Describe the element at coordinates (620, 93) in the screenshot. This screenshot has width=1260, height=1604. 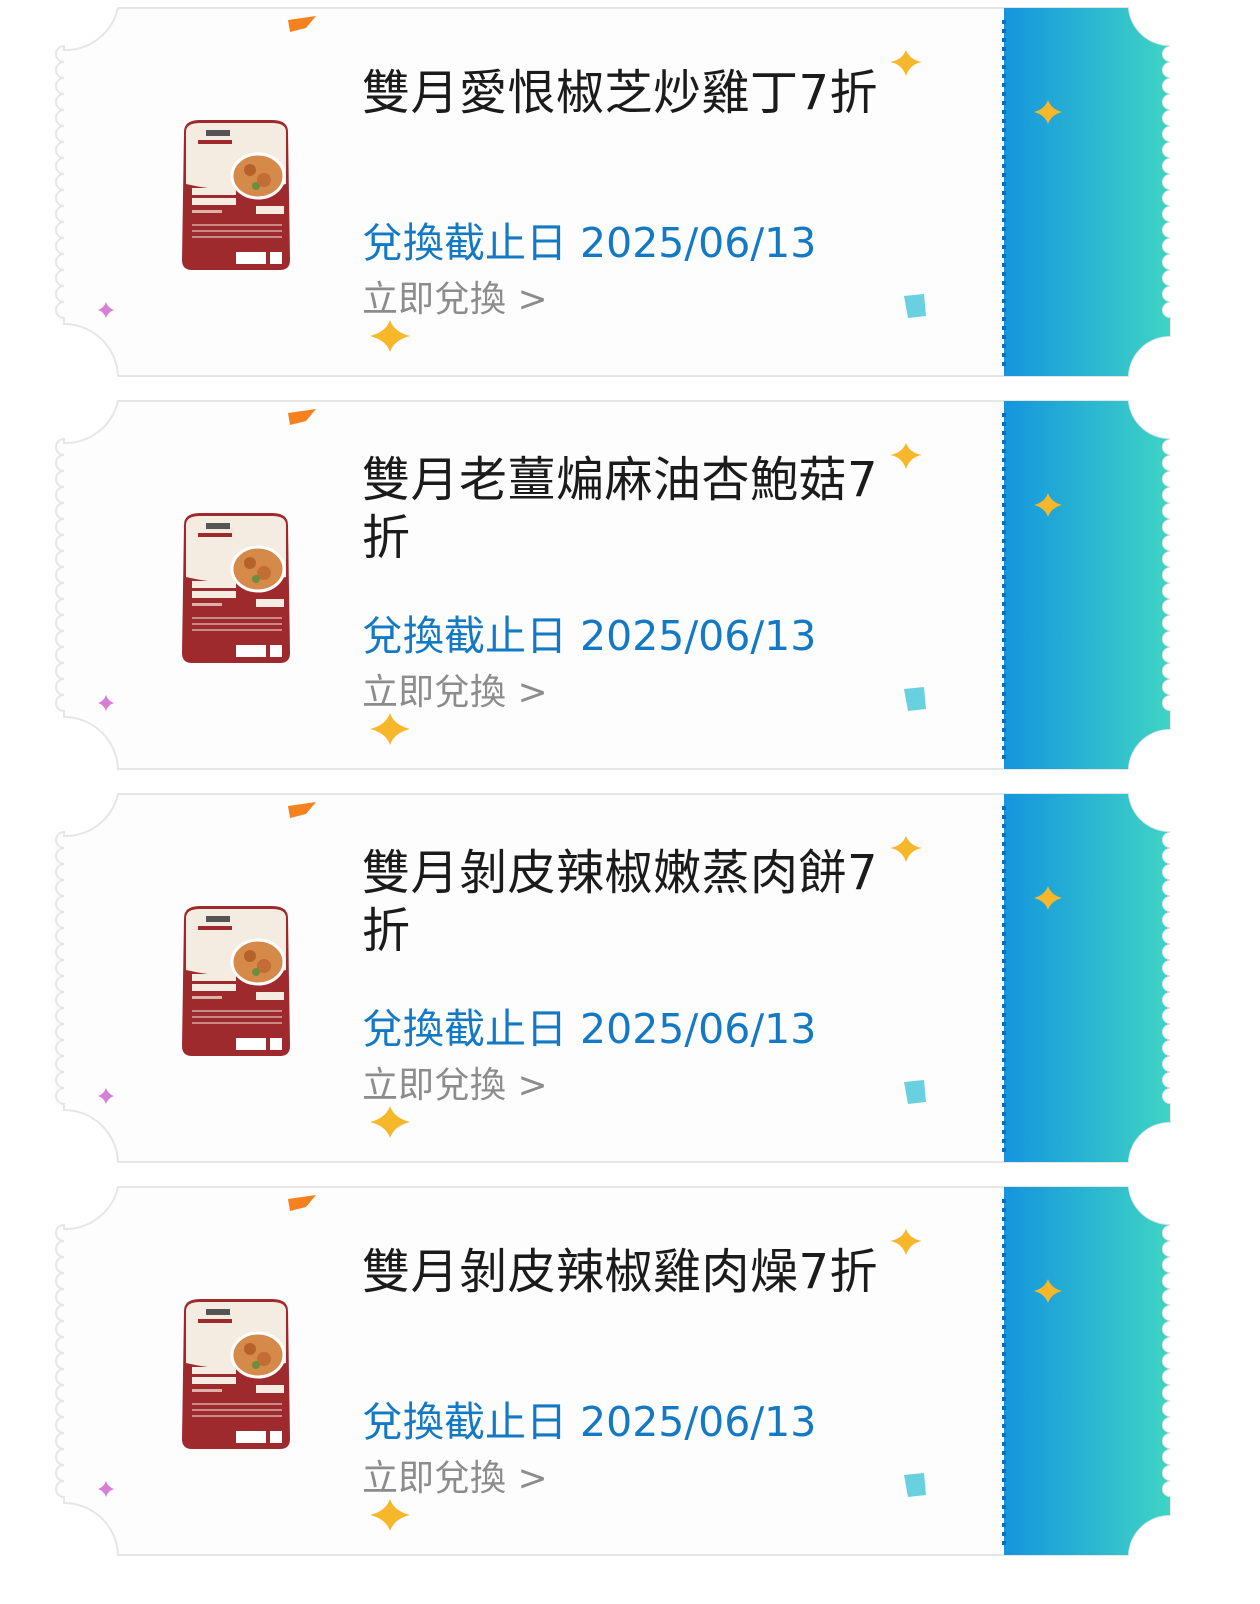
I see `coupon-title: 雙月愛恨椒芝炒雞丁7折` at that location.